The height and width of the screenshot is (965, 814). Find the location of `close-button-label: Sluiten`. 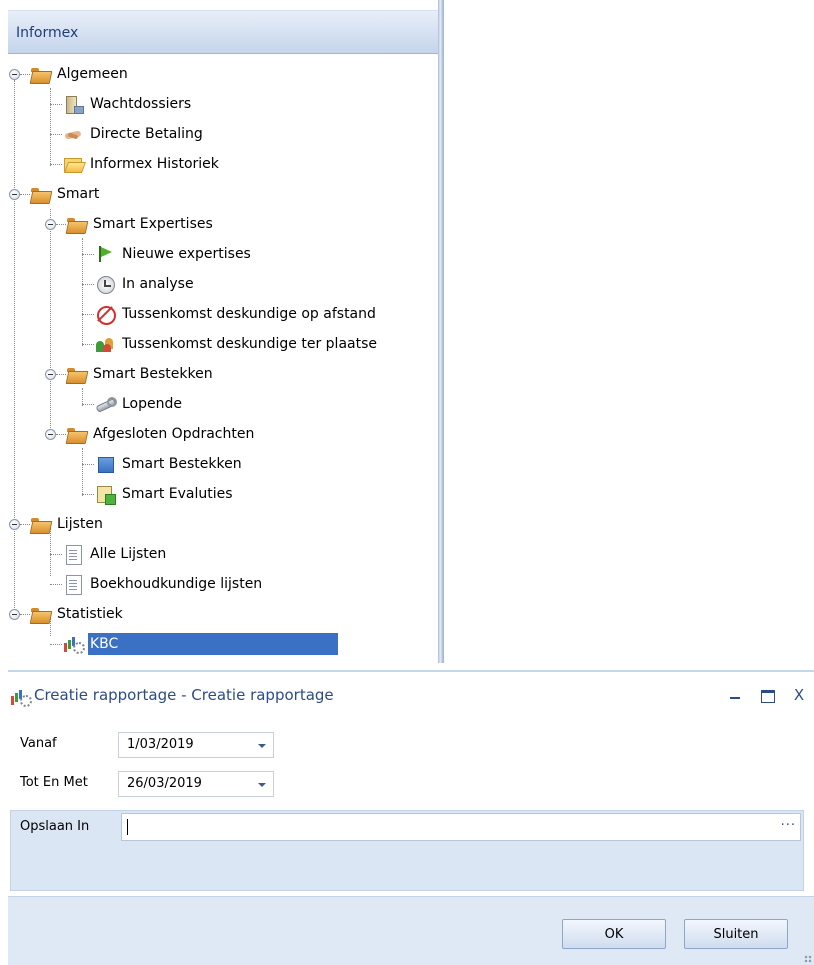

close-button-label: Sluiten is located at coordinates (736, 934).